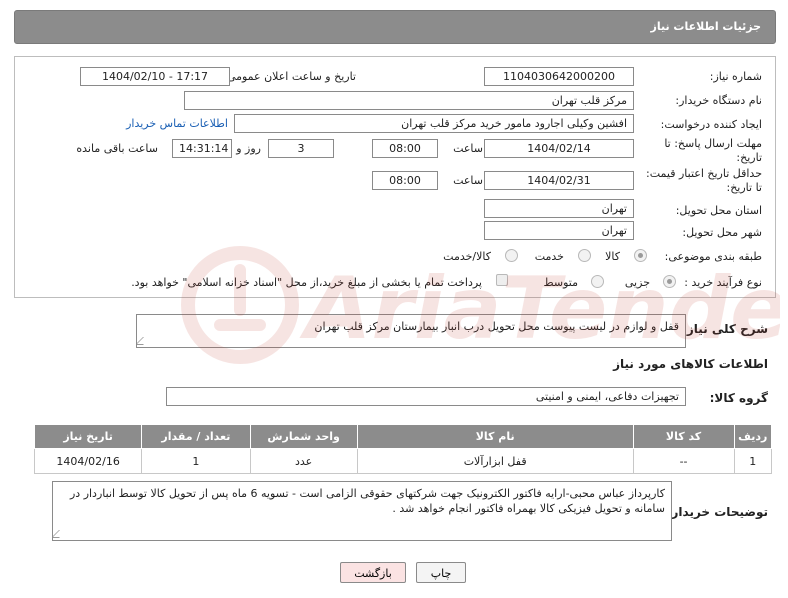 This screenshot has height=598, width=788. I want to click on need-number-label: شماره نیاز:, so click(735, 76).